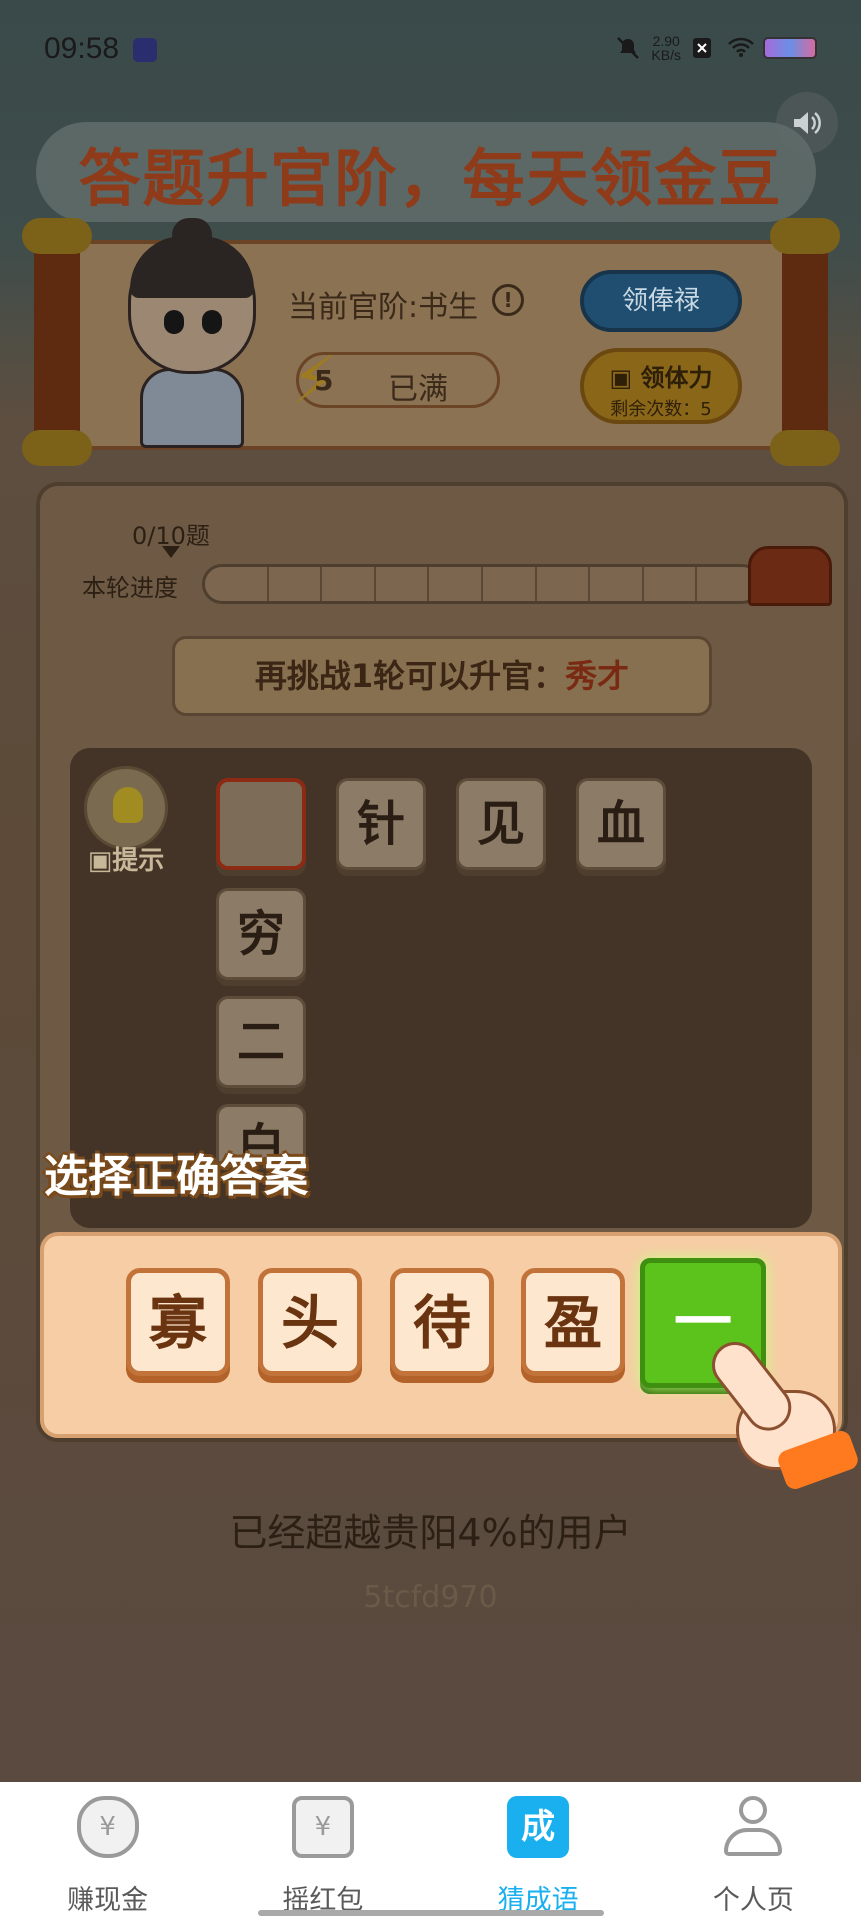 The width and height of the screenshot is (861, 1920). I want to click on claim-stamina-button: ▣ 领体力 剩余次数：5, so click(661, 386).